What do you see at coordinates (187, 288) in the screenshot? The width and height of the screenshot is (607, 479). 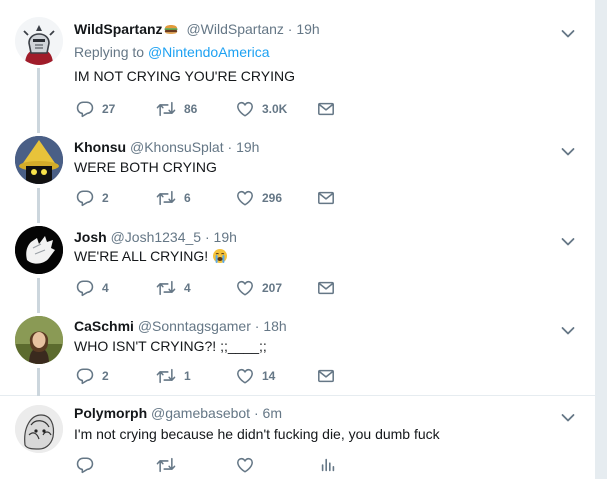 I see `retweet-count: 4` at bounding box center [187, 288].